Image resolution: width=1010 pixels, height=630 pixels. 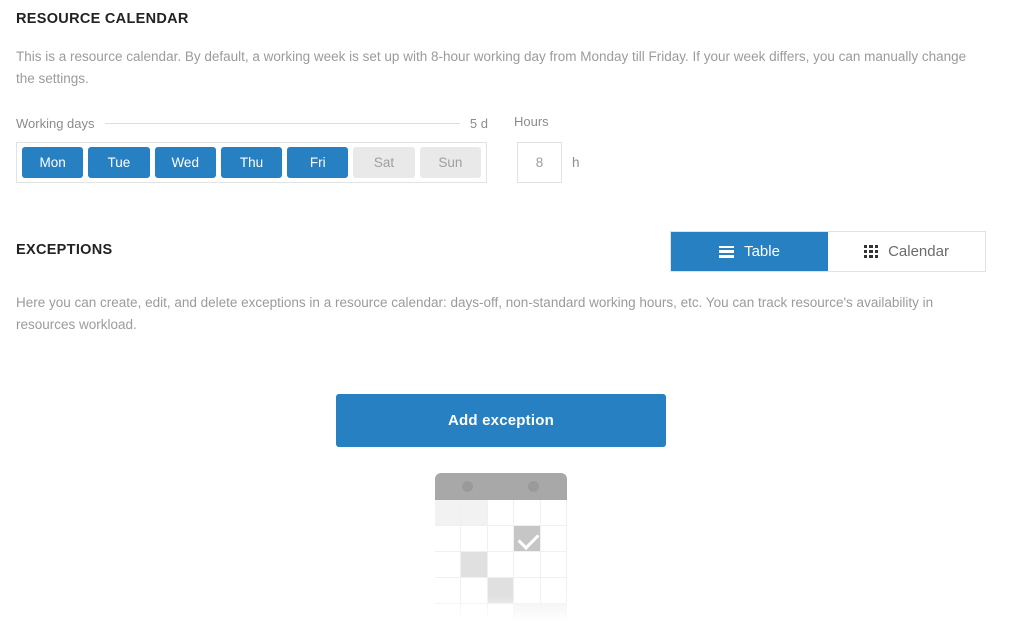 What do you see at coordinates (185, 162) in the screenshot?
I see `day-toggle-wed: Wed` at bounding box center [185, 162].